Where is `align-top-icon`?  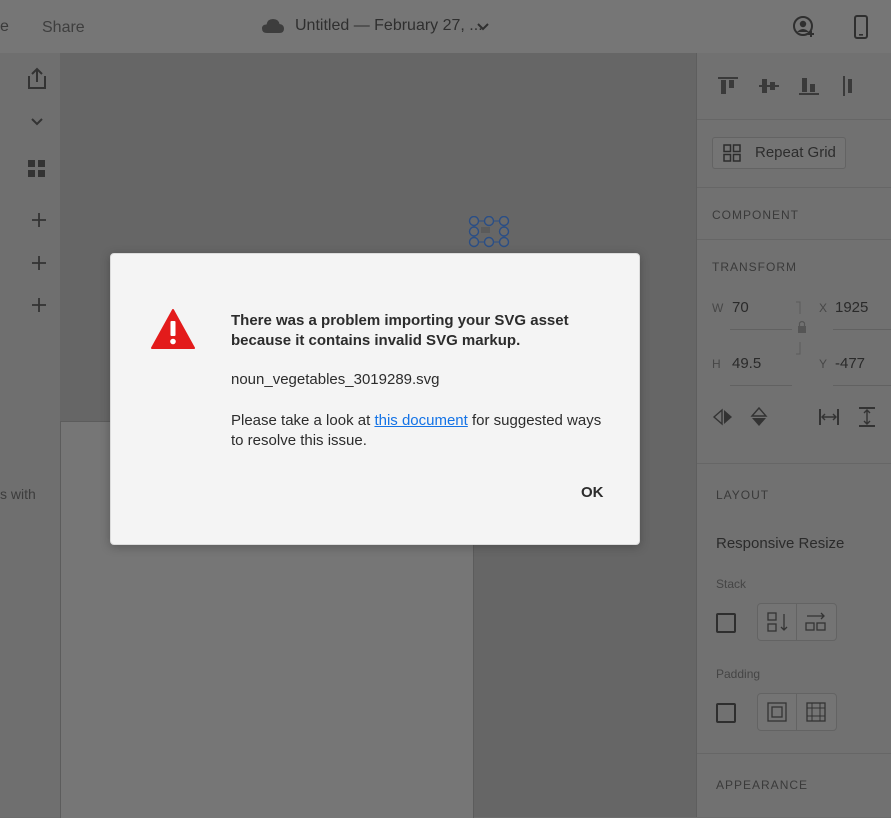 align-top-icon is located at coordinates (728, 86).